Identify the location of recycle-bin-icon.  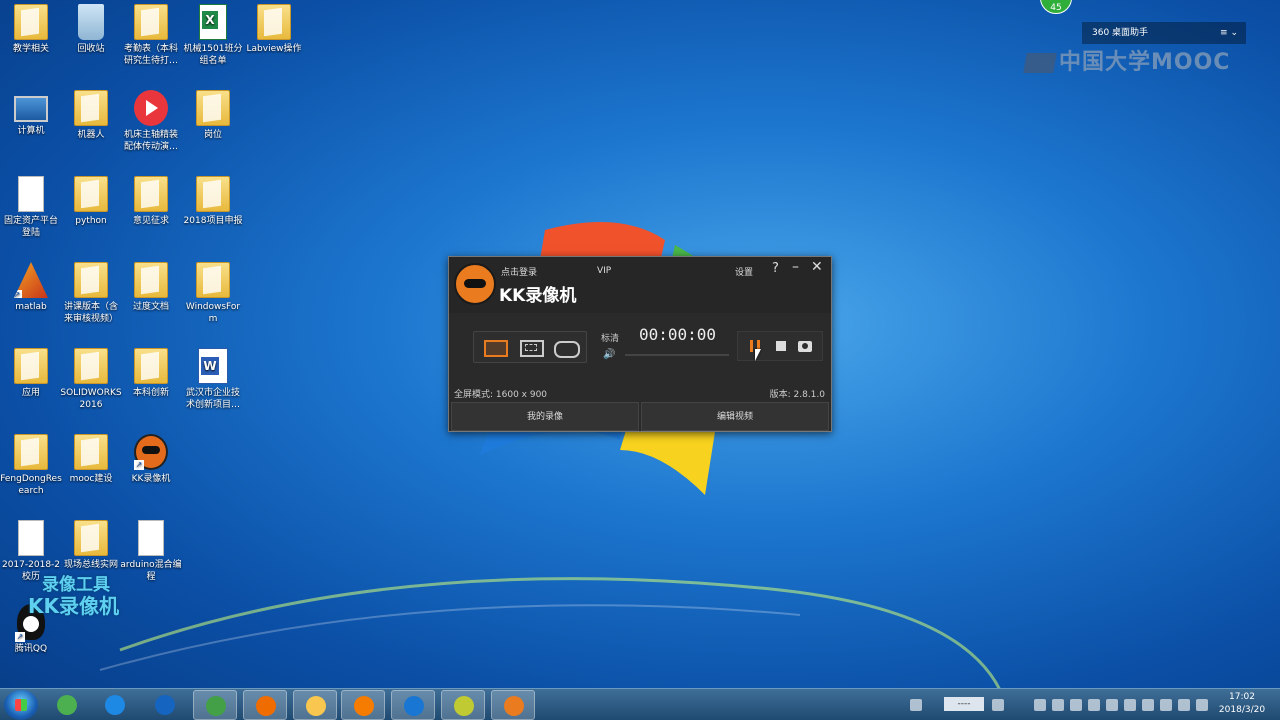
(91, 22).